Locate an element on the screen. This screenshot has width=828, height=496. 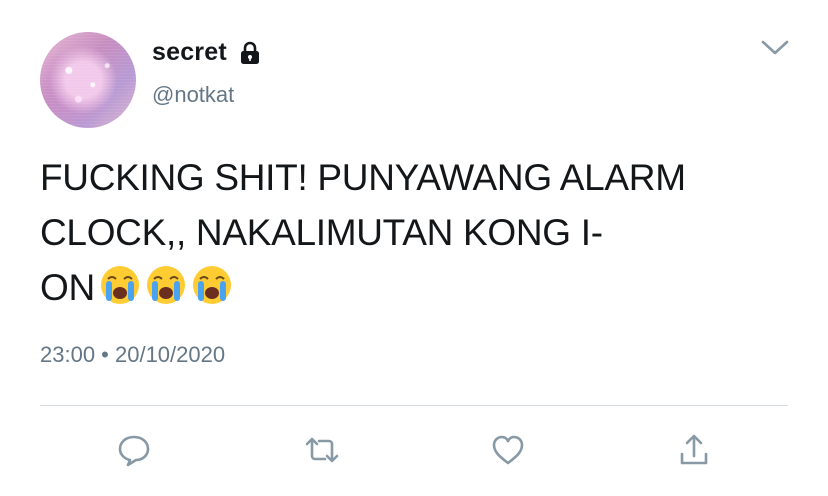
share-icon is located at coordinates (694, 450).